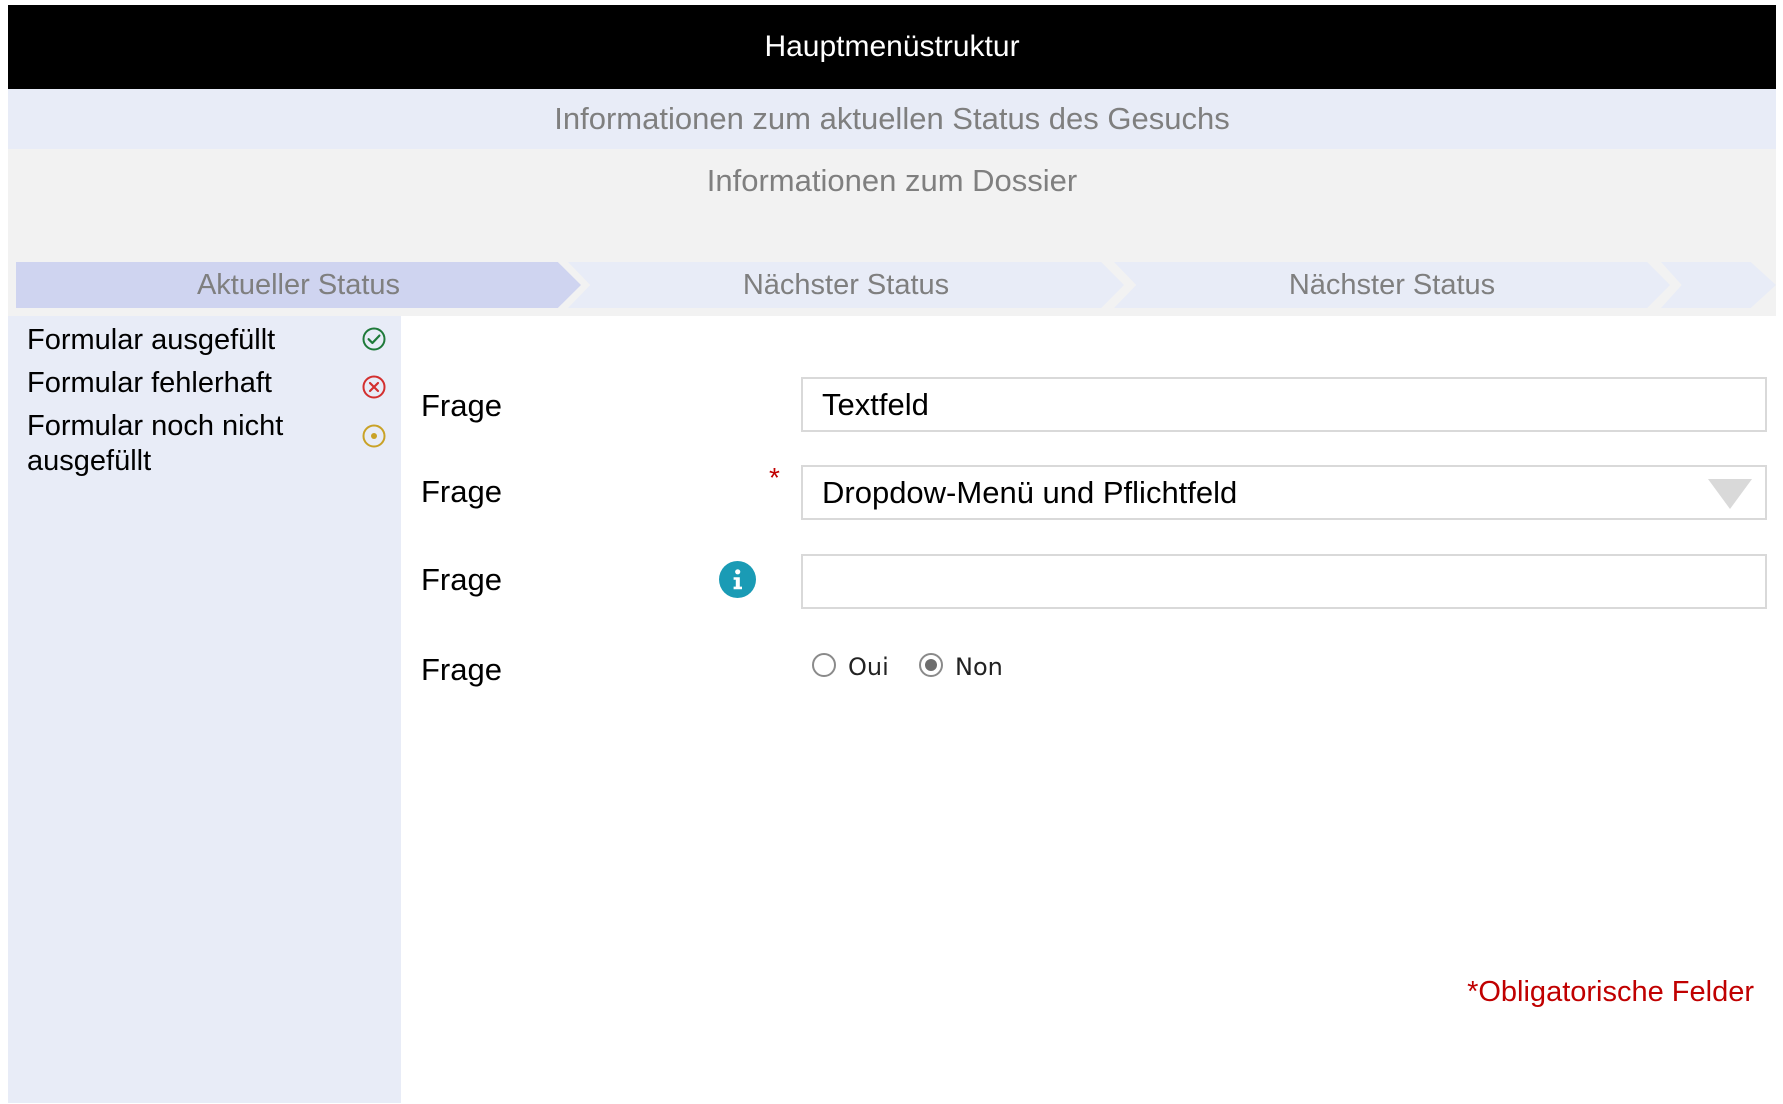 Image resolution: width=1783 pixels, height=1104 pixels. I want to click on dossier-info-text: Informationen zum Dossier, so click(892, 180).